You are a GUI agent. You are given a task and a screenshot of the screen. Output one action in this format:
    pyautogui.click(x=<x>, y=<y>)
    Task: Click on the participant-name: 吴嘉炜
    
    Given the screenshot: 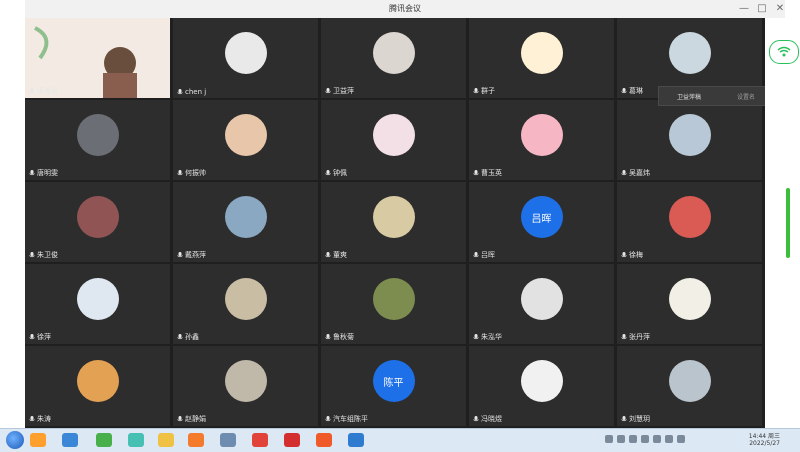 What is the action you would take?
    pyautogui.click(x=635, y=173)
    